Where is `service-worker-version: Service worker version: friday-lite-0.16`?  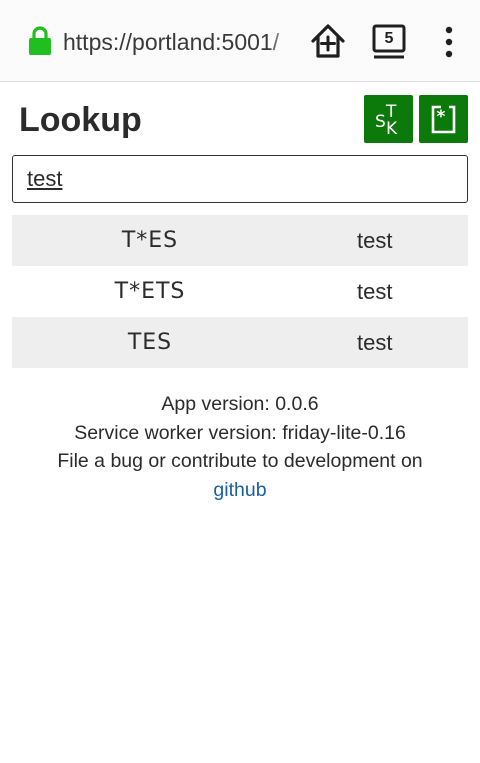 service-worker-version: Service worker version: friday-lite-0.16 is located at coordinates (240, 432).